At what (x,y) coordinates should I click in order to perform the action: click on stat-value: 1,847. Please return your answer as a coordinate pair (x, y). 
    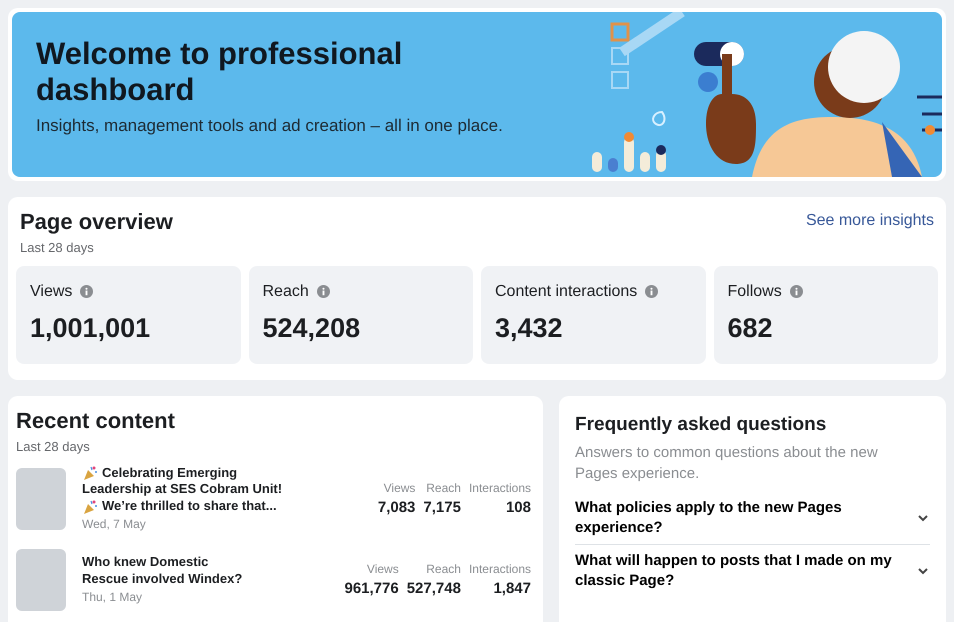
    Looking at the image, I should click on (511, 588).